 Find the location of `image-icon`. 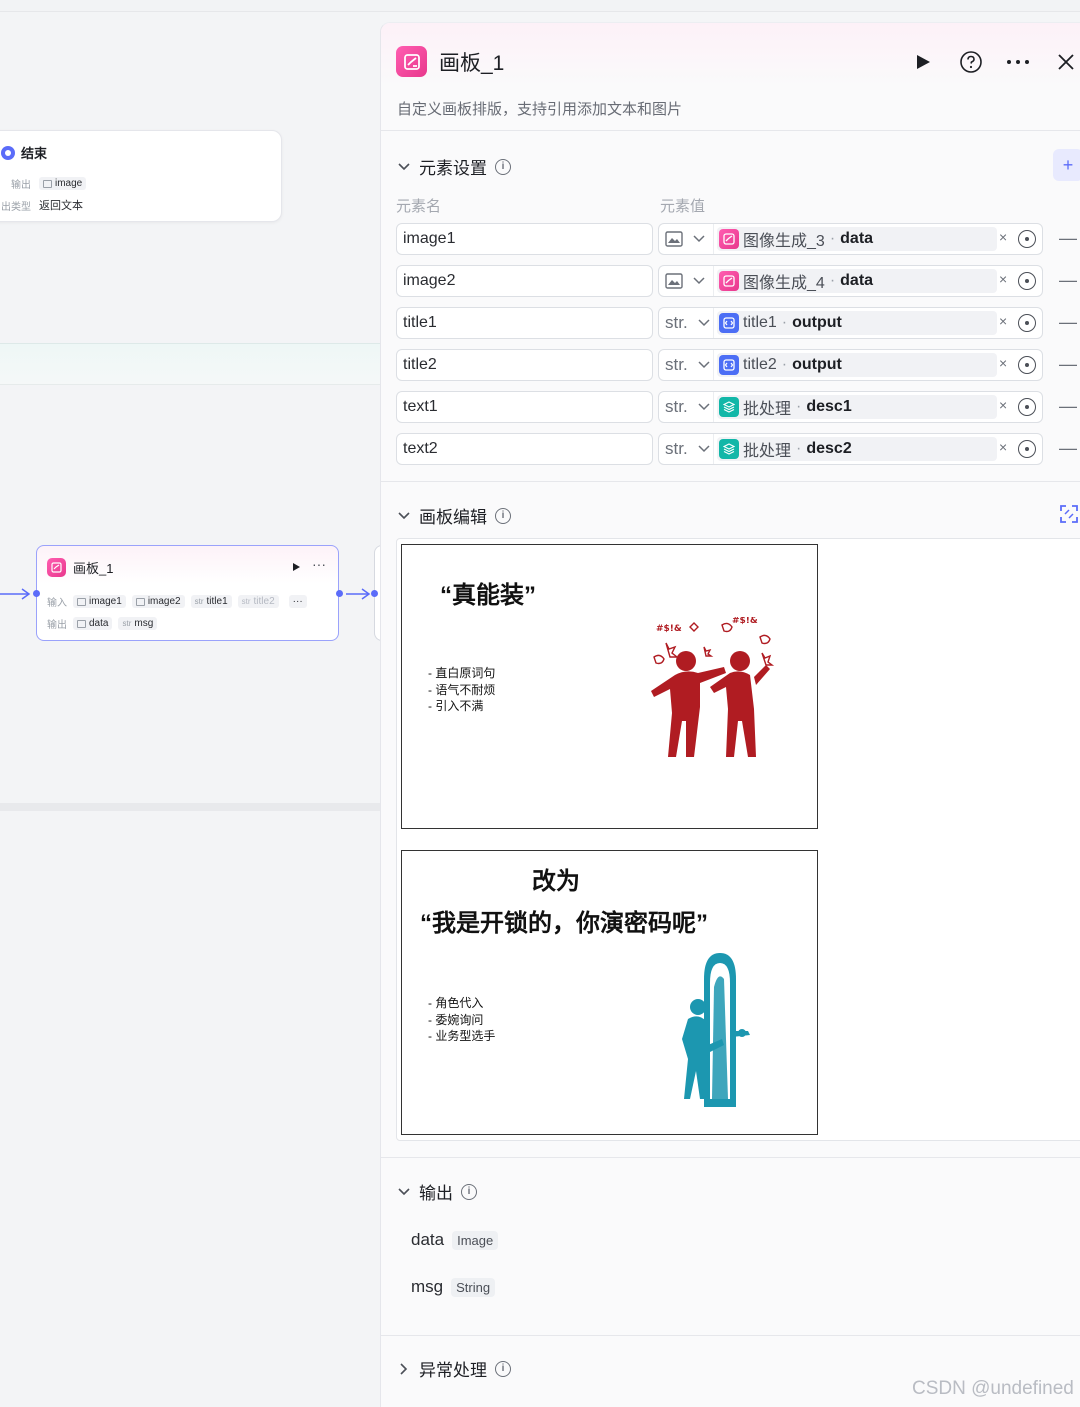

image-icon is located at coordinates (81, 623).